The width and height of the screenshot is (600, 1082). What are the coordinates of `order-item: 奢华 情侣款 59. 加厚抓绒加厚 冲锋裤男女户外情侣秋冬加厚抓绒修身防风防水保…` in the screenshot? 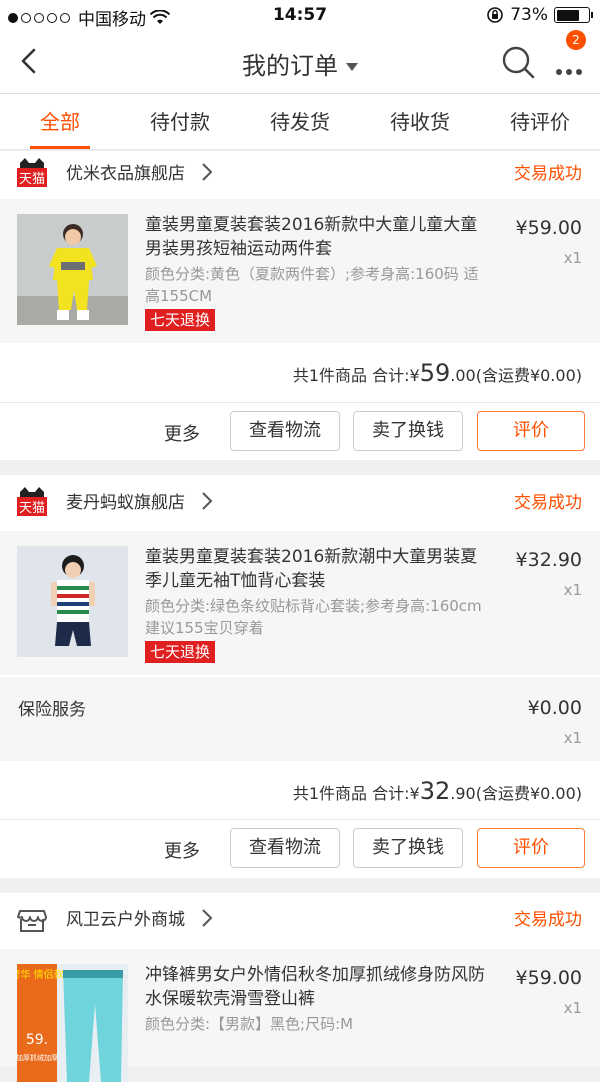 It's located at (300, 1015).